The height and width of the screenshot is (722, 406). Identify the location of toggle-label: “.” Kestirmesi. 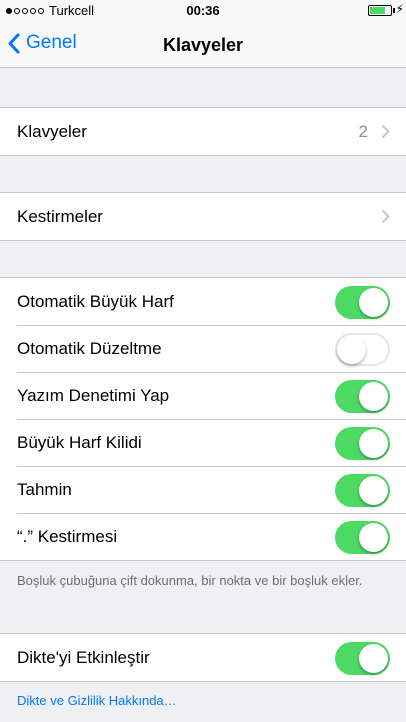
(67, 536).